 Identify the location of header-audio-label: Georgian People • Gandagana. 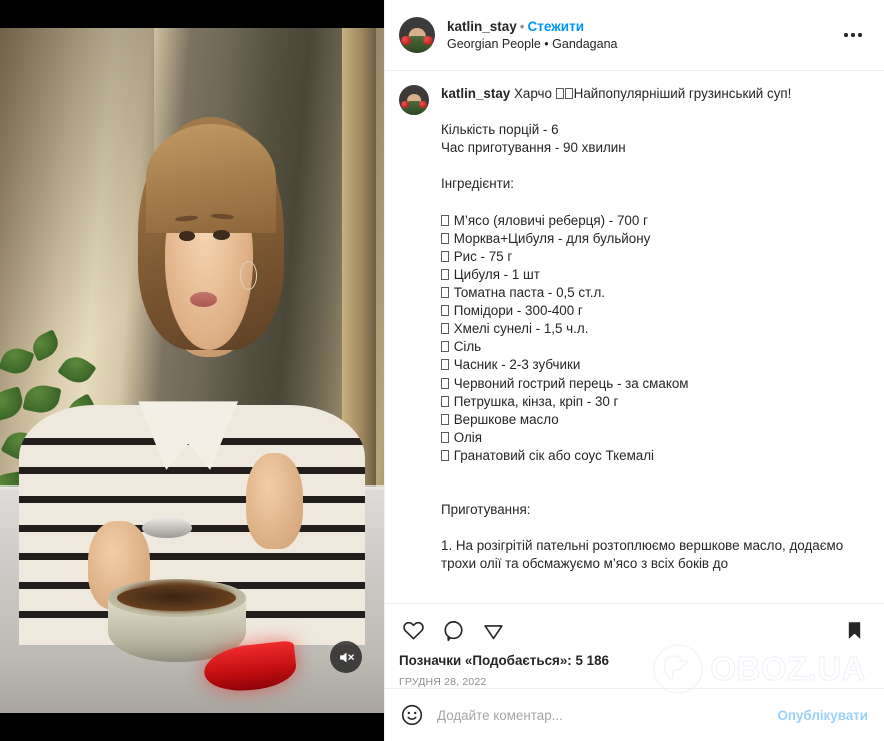
(642, 44).